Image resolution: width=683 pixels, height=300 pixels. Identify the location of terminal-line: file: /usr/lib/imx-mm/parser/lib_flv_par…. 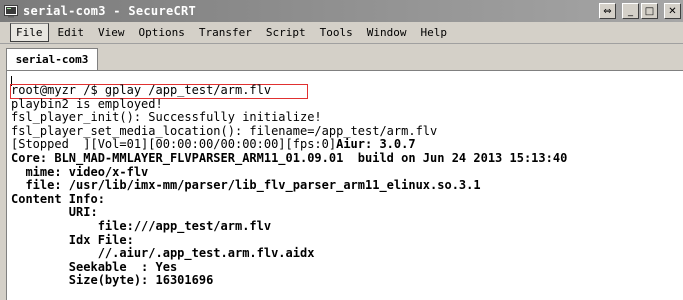
(289, 185).